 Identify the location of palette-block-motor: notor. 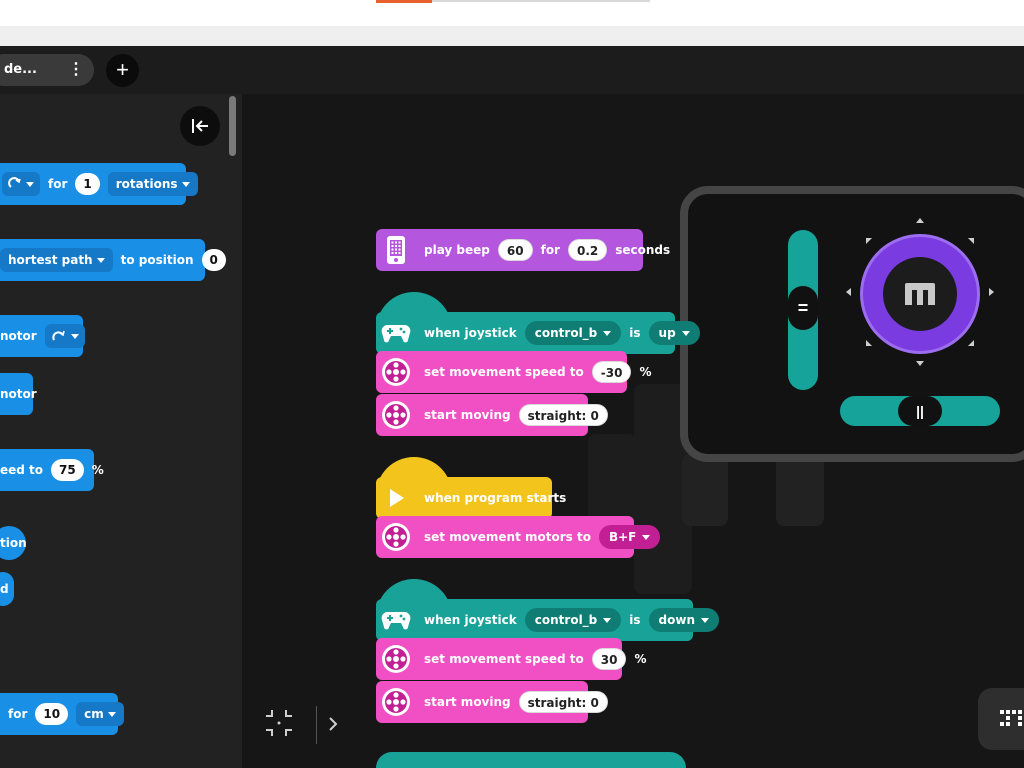
(18, 394).